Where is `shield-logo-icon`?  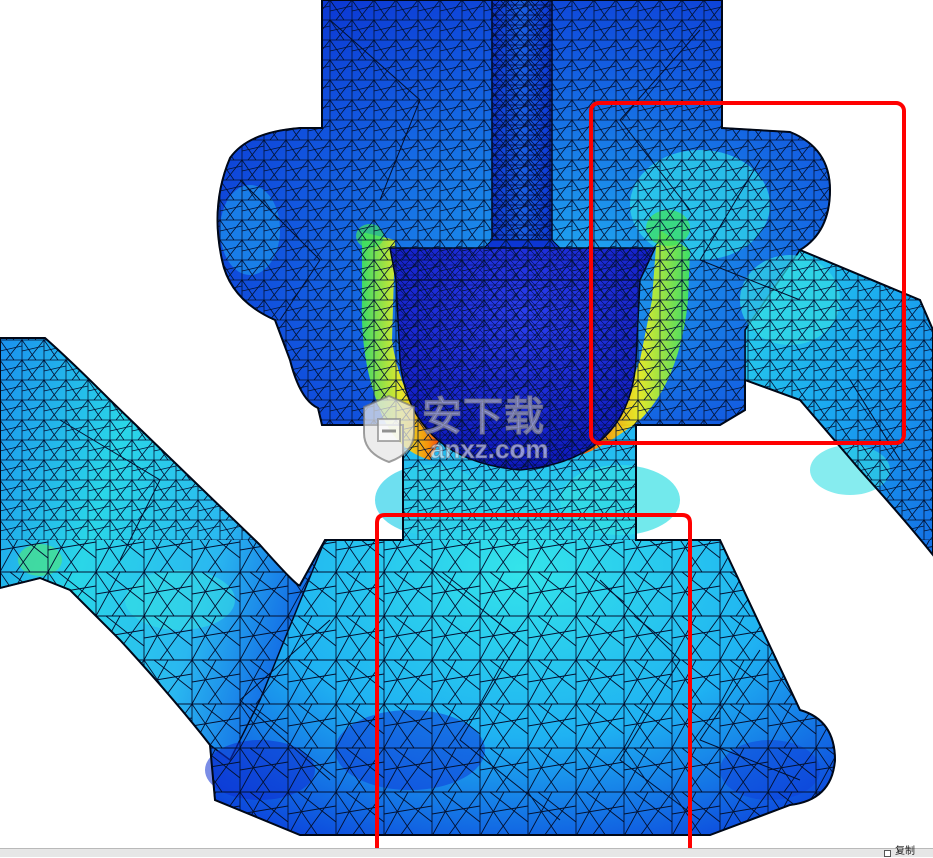
shield-logo-icon is located at coordinates (389, 429).